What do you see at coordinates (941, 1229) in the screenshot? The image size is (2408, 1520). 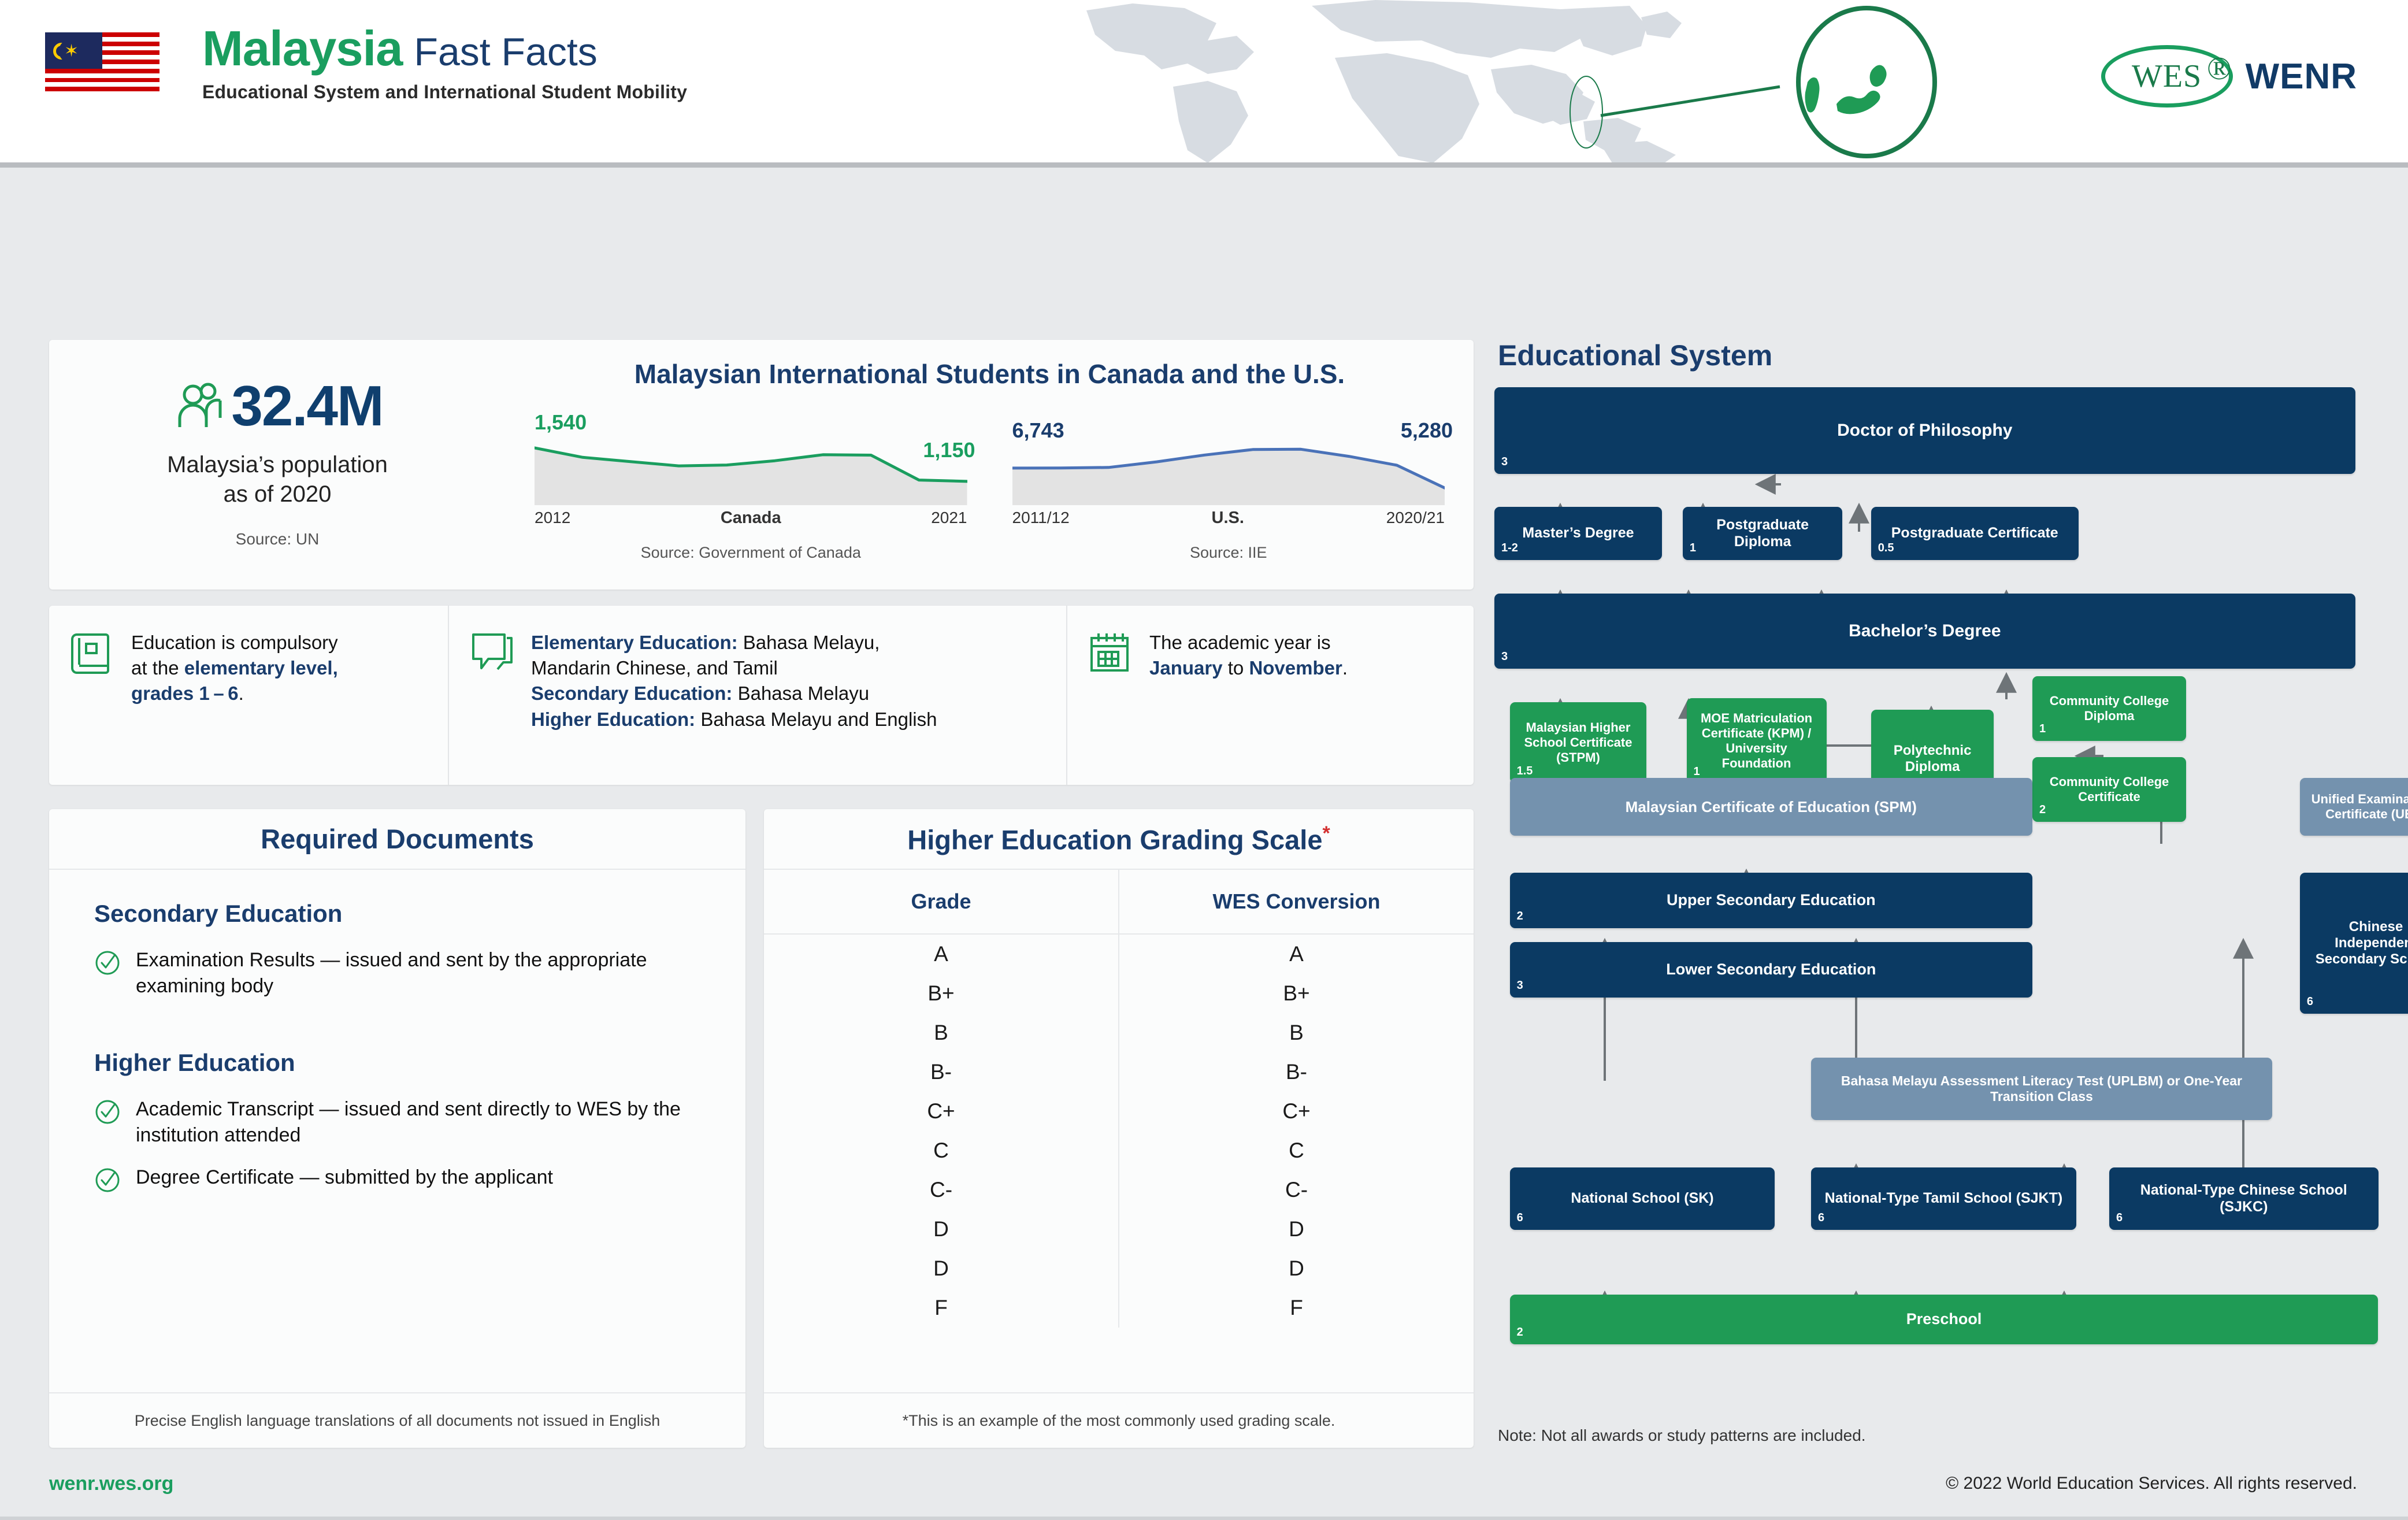 I see `cell-grade: D` at bounding box center [941, 1229].